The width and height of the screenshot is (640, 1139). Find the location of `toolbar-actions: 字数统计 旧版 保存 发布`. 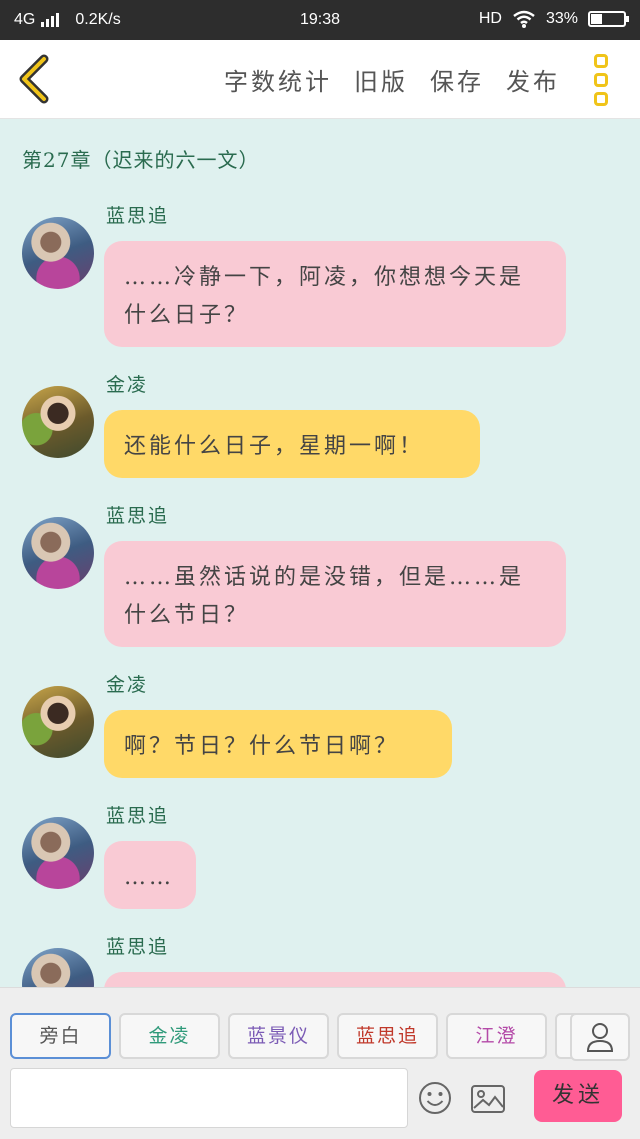

toolbar-actions: 字数统计 旧版 保存 发布 is located at coordinates (392, 79).